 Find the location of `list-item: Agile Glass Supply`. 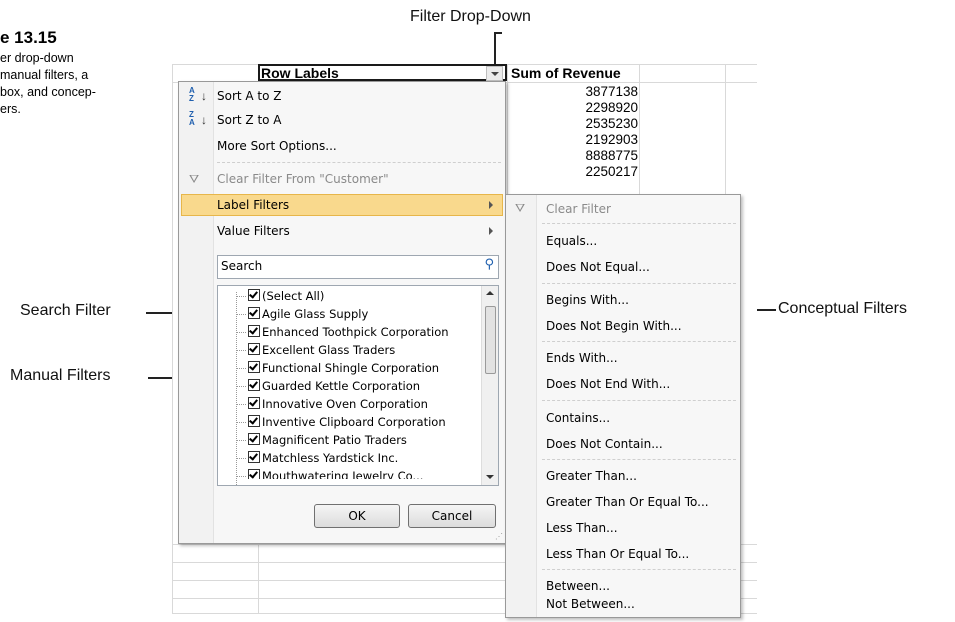

list-item: Agile Glass Supply is located at coordinates (308, 314).